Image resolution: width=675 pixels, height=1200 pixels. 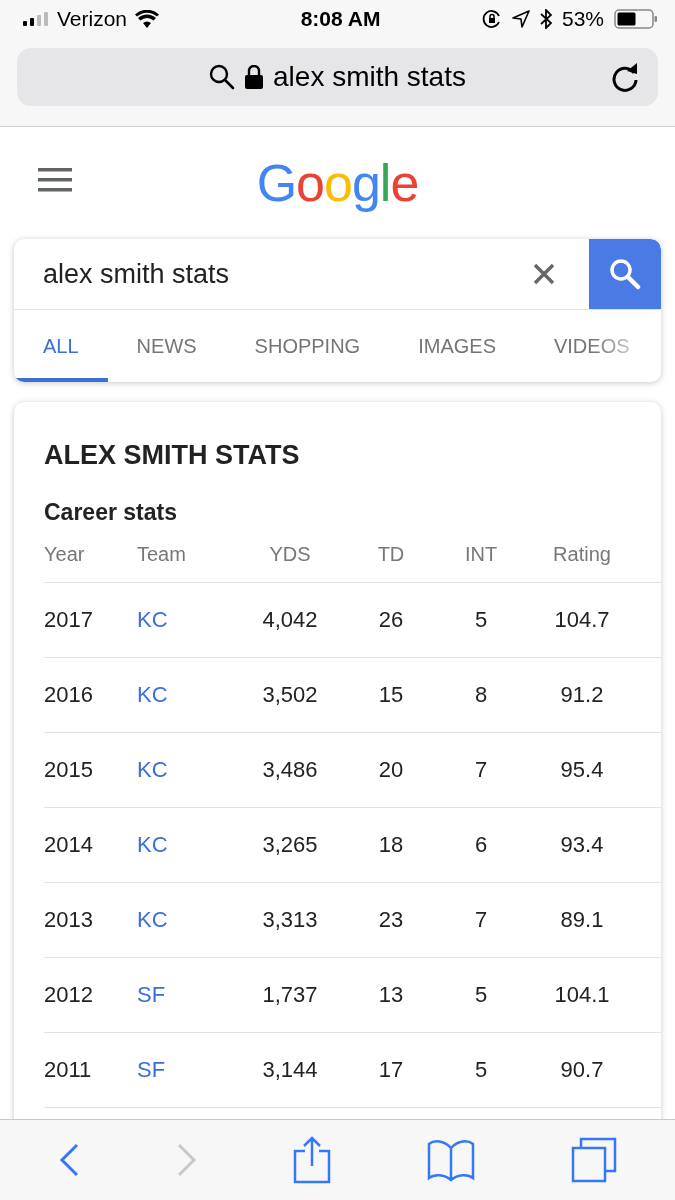 I want to click on column-header: Team, so click(x=162, y=554).